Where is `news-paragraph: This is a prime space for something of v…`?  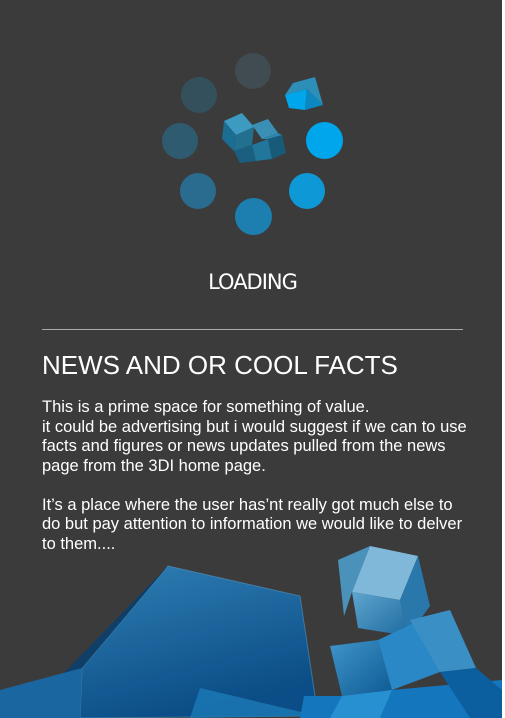
news-paragraph: This is a prime space for something of v… is located at coordinates (254, 436).